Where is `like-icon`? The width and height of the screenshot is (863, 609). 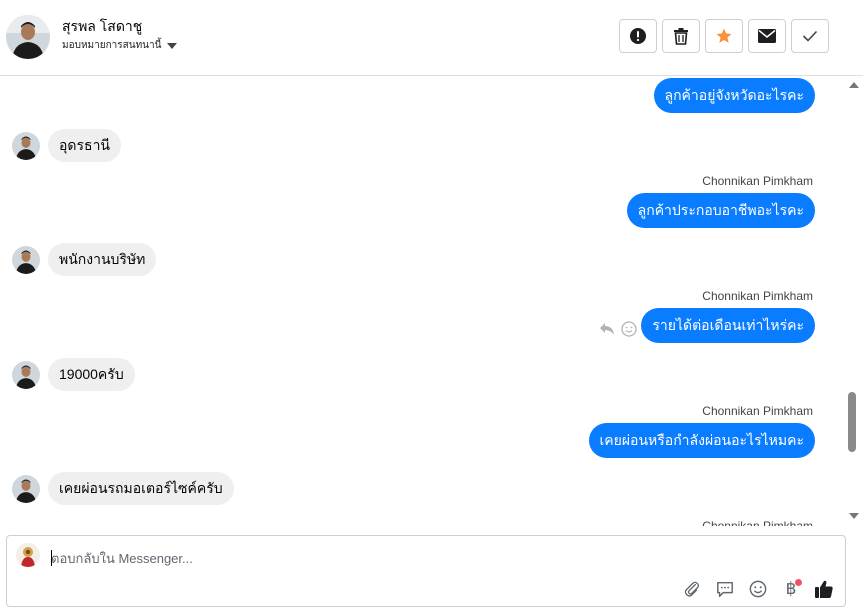 like-icon is located at coordinates (824, 589).